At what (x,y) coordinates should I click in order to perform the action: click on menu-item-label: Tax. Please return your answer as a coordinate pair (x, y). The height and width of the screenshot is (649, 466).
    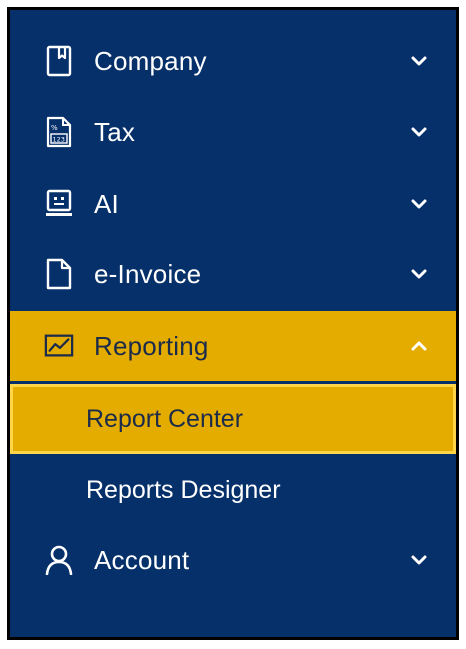
    Looking at the image, I should click on (115, 131).